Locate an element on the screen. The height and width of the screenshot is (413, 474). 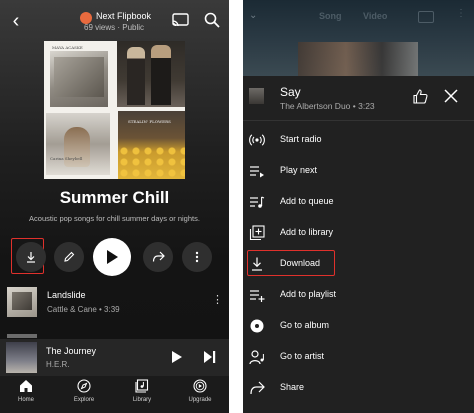
nav-upgrade: Upgrade is located at coordinates (200, 391).